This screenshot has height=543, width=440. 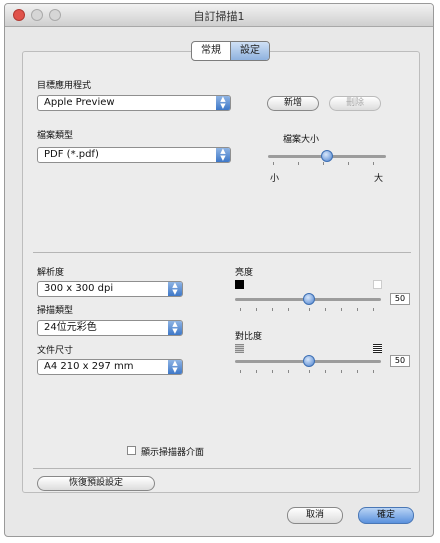 What do you see at coordinates (51, 273) in the screenshot?
I see `resolution-label: 解析度` at bounding box center [51, 273].